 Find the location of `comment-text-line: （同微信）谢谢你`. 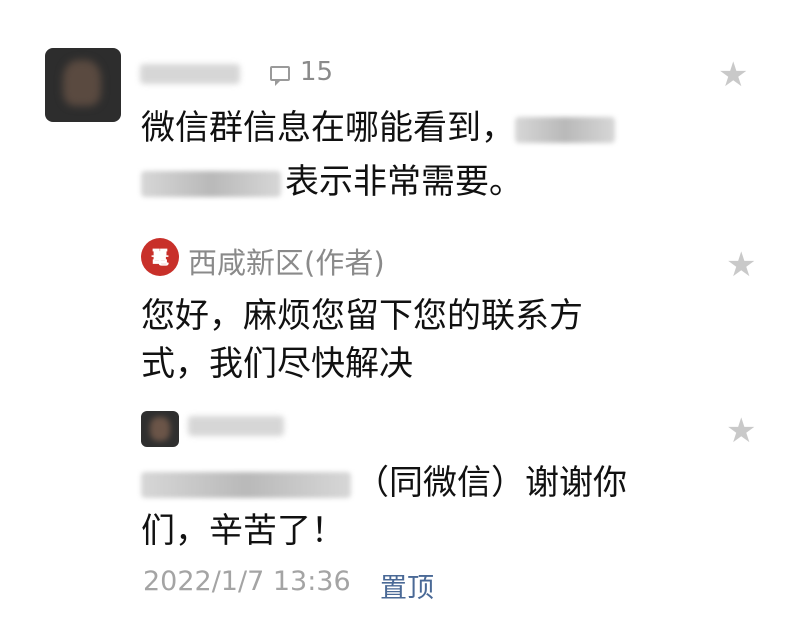

comment-text-line: （同微信）谢谢你 is located at coordinates (384, 483).